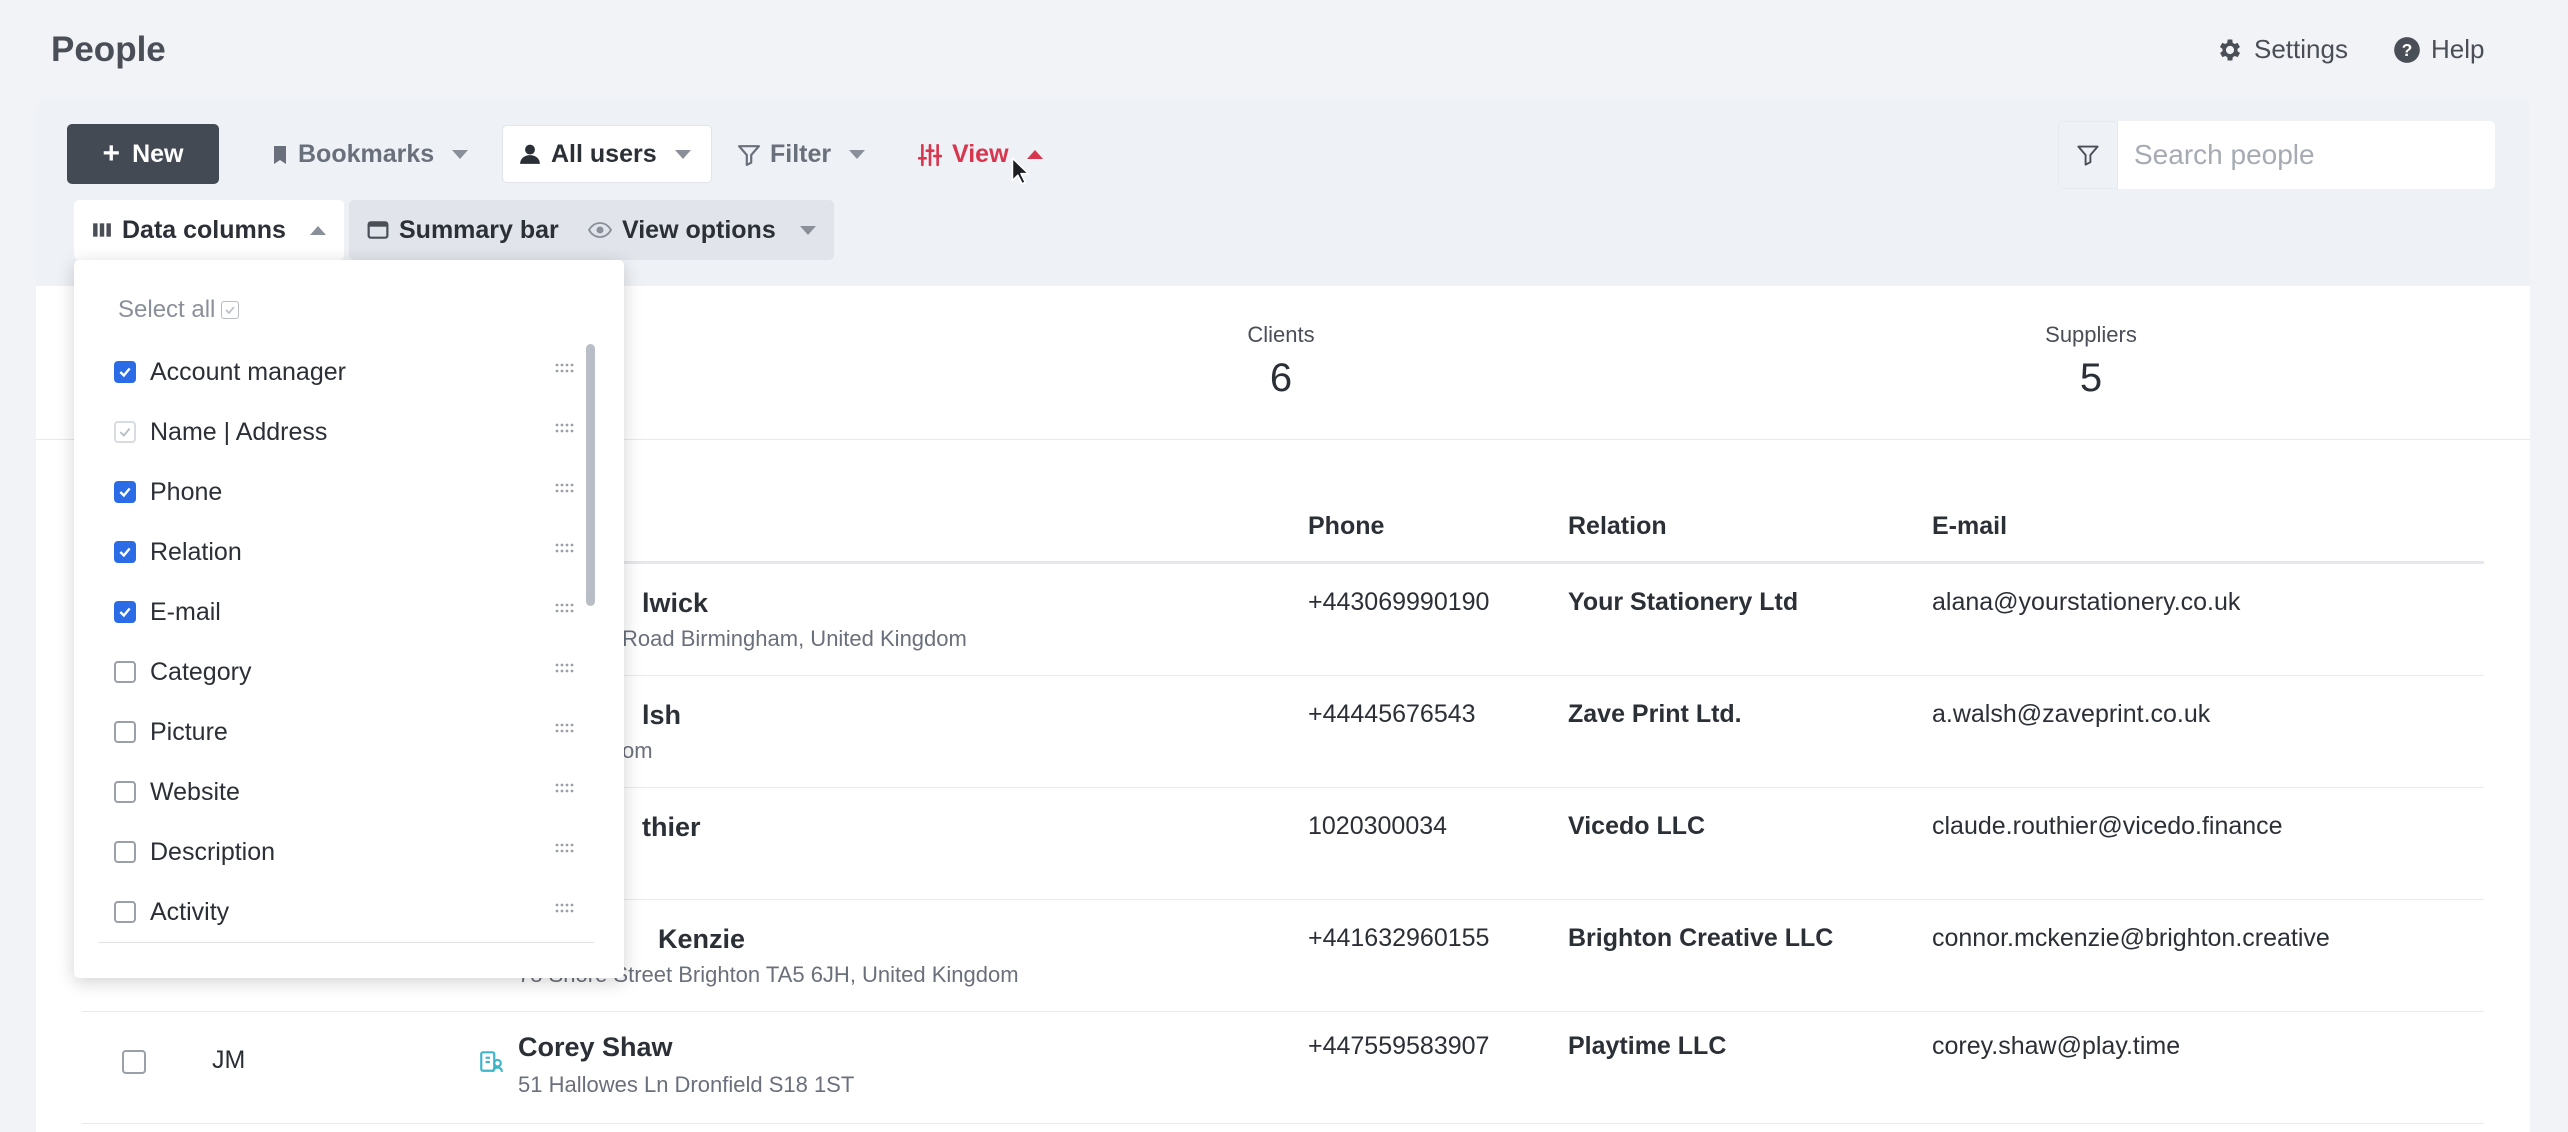 This screenshot has height=1132, width=2568. I want to click on menu-scrollbar, so click(590, 475).